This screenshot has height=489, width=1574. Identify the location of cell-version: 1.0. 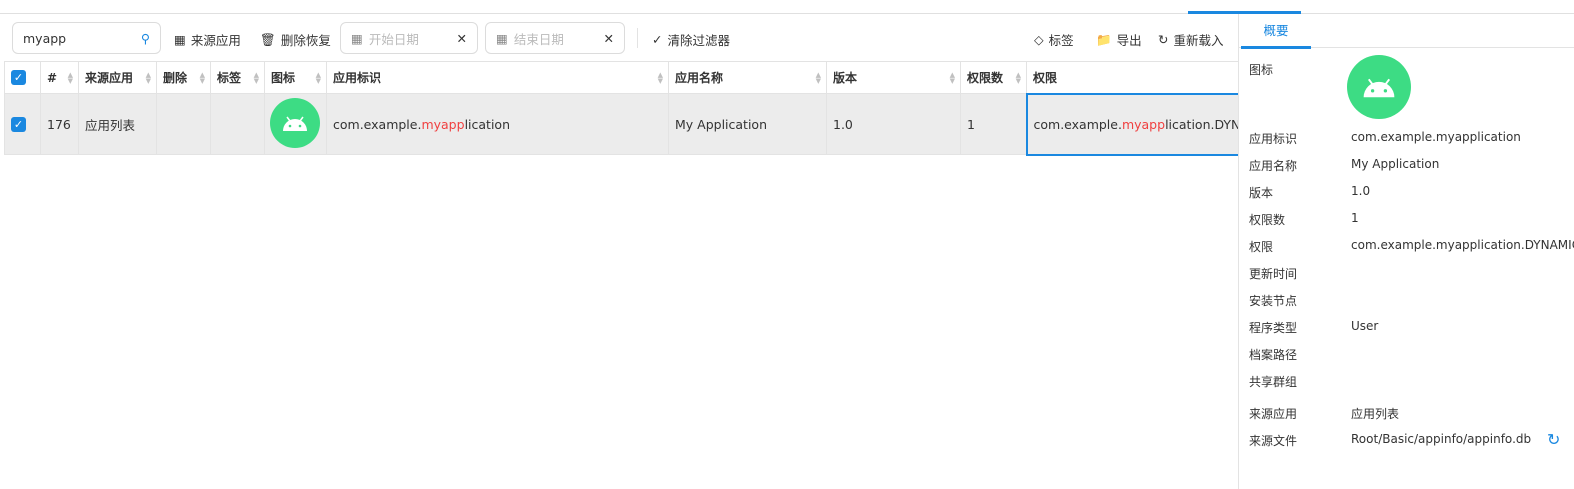
(893, 124).